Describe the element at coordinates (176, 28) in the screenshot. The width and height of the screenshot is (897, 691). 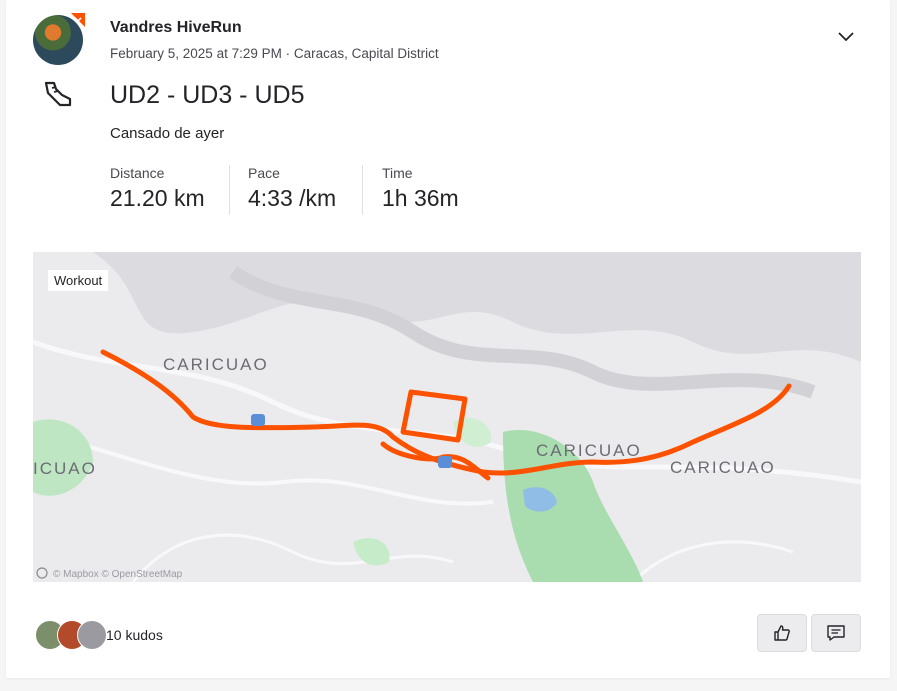
I see `athlete-name: Vandres HiveRun` at that location.